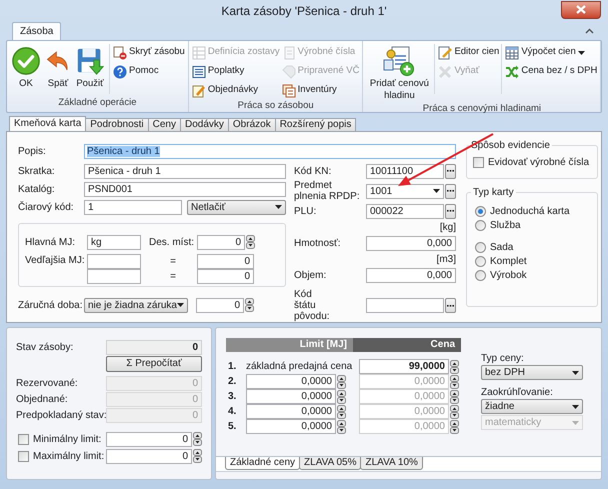 The height and width of the screenshot is (489, 608). Describe the element at coordinates (133, 207) in the screenshot. I see `text-field: 1` at that location.